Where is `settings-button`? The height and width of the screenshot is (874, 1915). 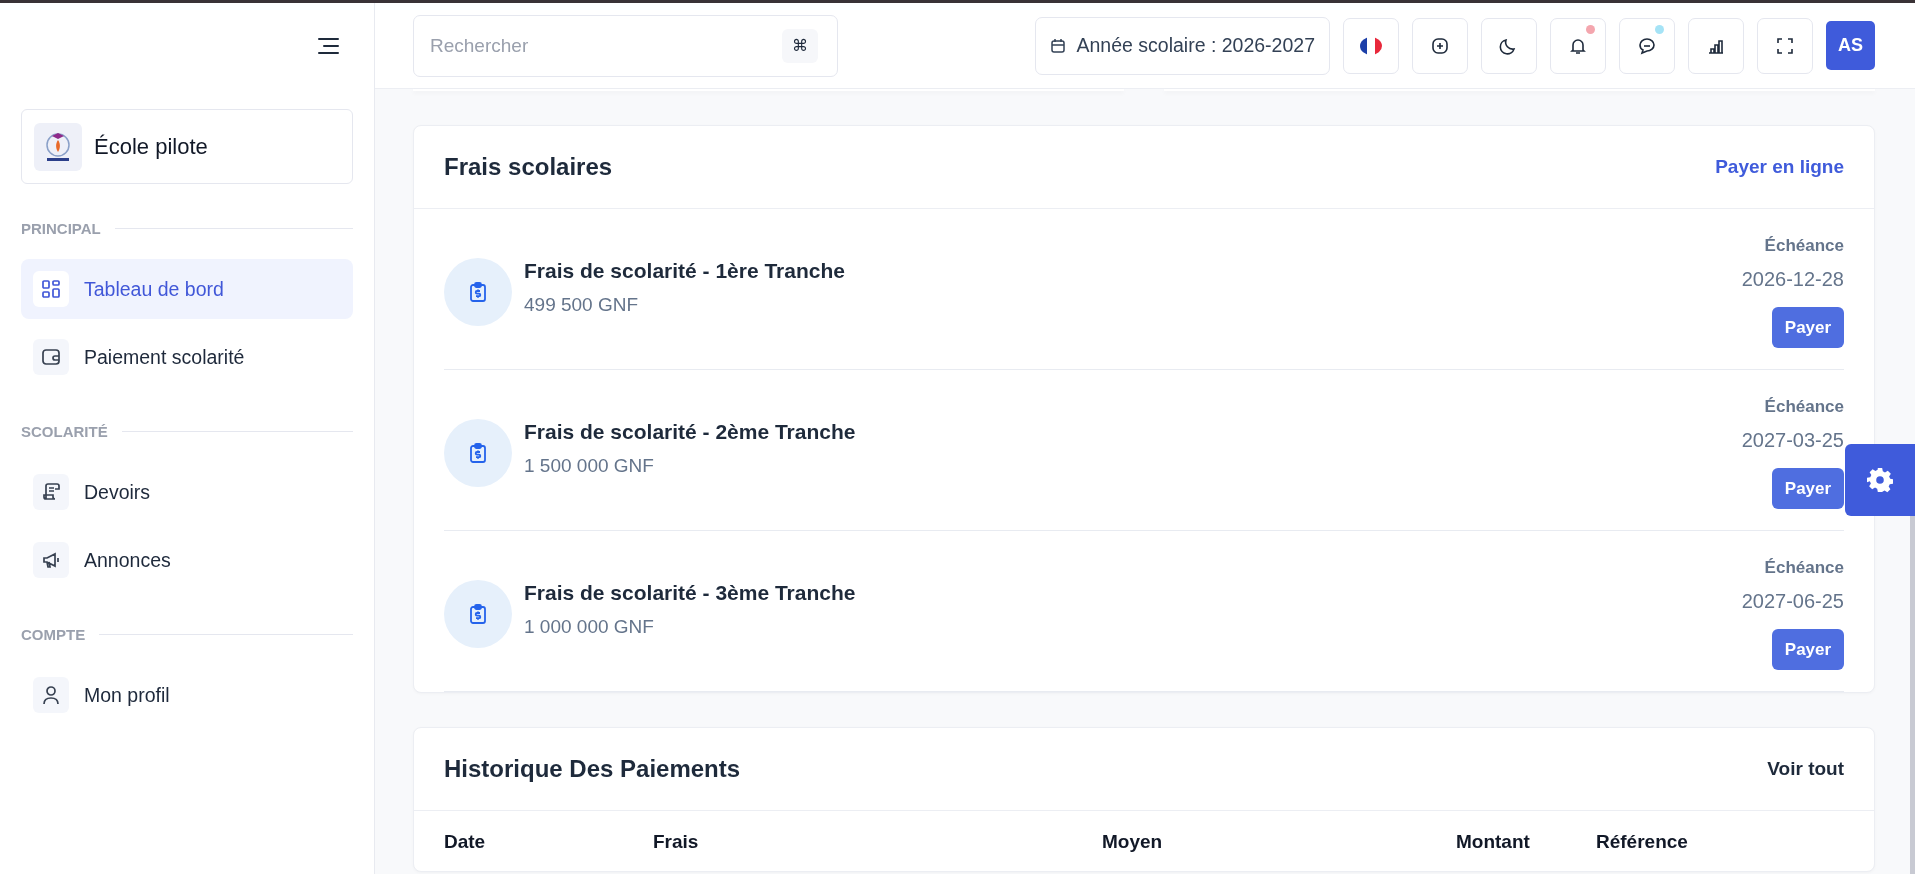
settings-button is located at coordinates (1880, 480).